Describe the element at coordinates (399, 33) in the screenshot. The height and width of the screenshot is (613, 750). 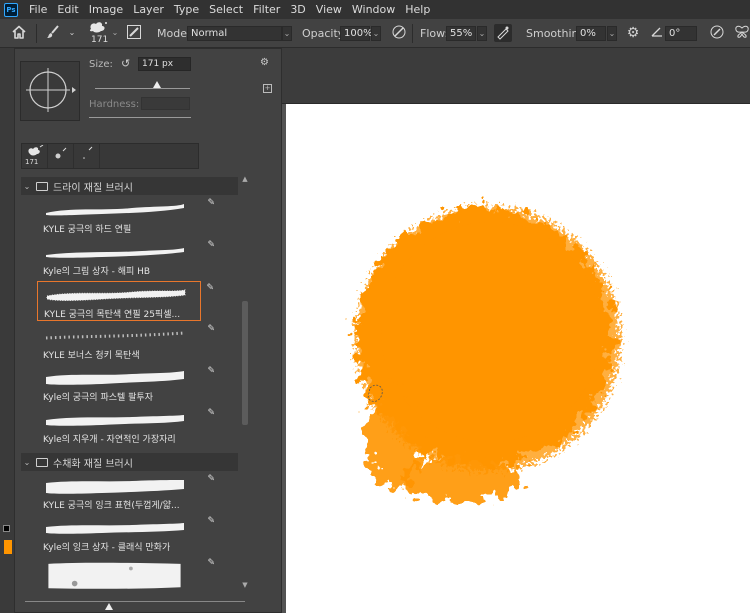
I see `pressure-opacity-icon` at that location.